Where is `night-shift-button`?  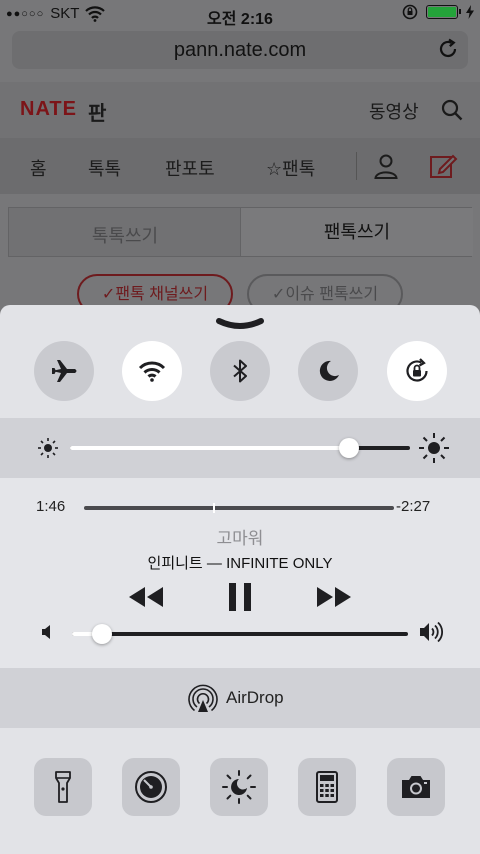 night-shift-button is located at coordinates (239, 787).